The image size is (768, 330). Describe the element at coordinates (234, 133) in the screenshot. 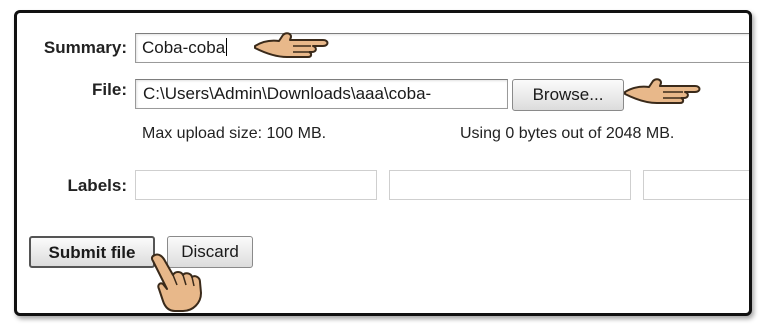

I see `max-upload-size-text: Max upload size: 100 MB.` at that location.